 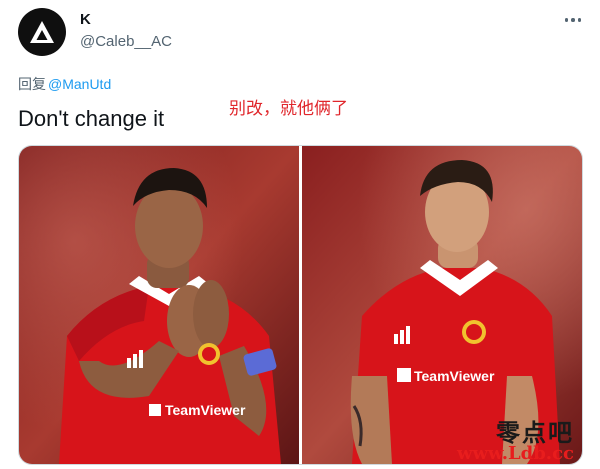 What do you see at coordinates (32, 84) in the screenshot?
I see `reply-prefix: 回复` at bounding box center [32, 84].